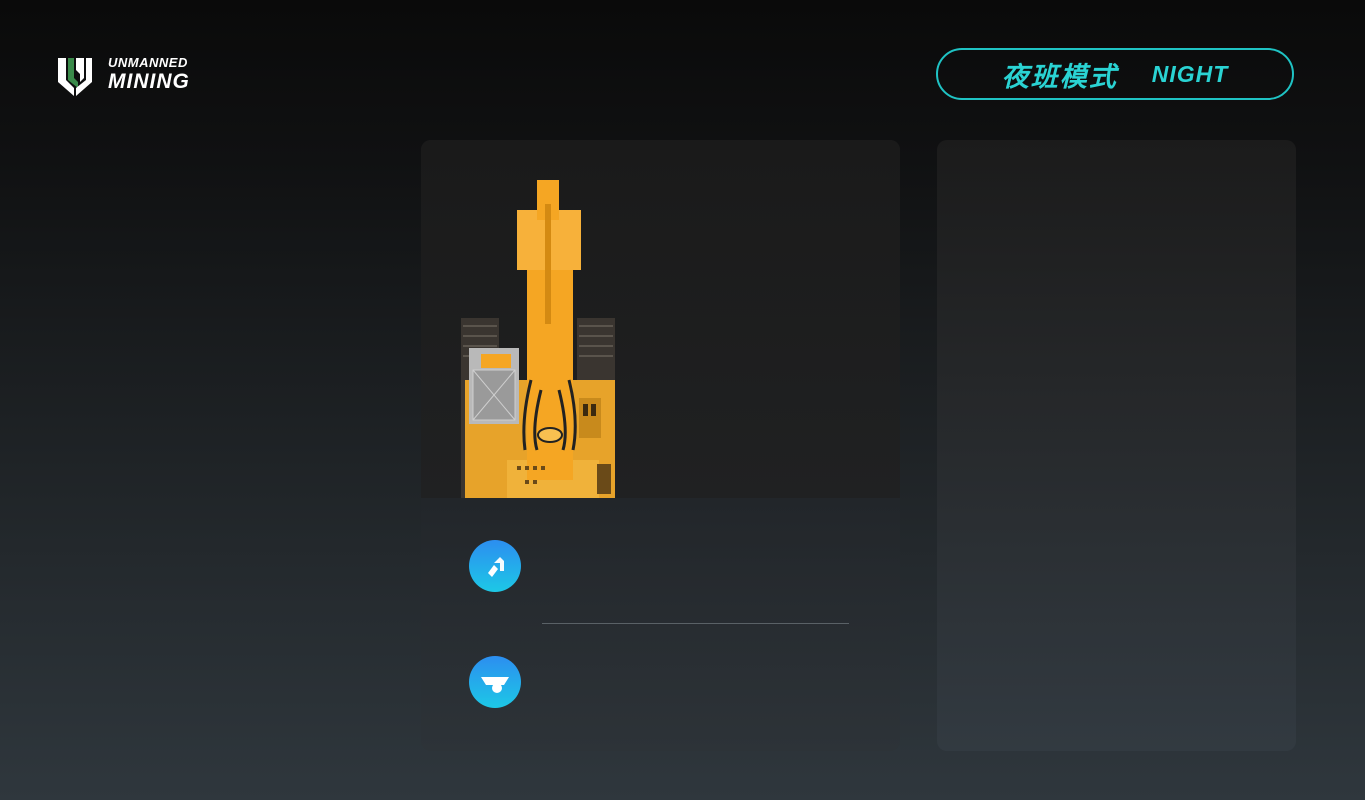 This screenshot has height=800, width=1365. Describe the element at coordinates (1059, 76) in the screenshot. I see `mode-label-zh: 夜班模式` at that location.